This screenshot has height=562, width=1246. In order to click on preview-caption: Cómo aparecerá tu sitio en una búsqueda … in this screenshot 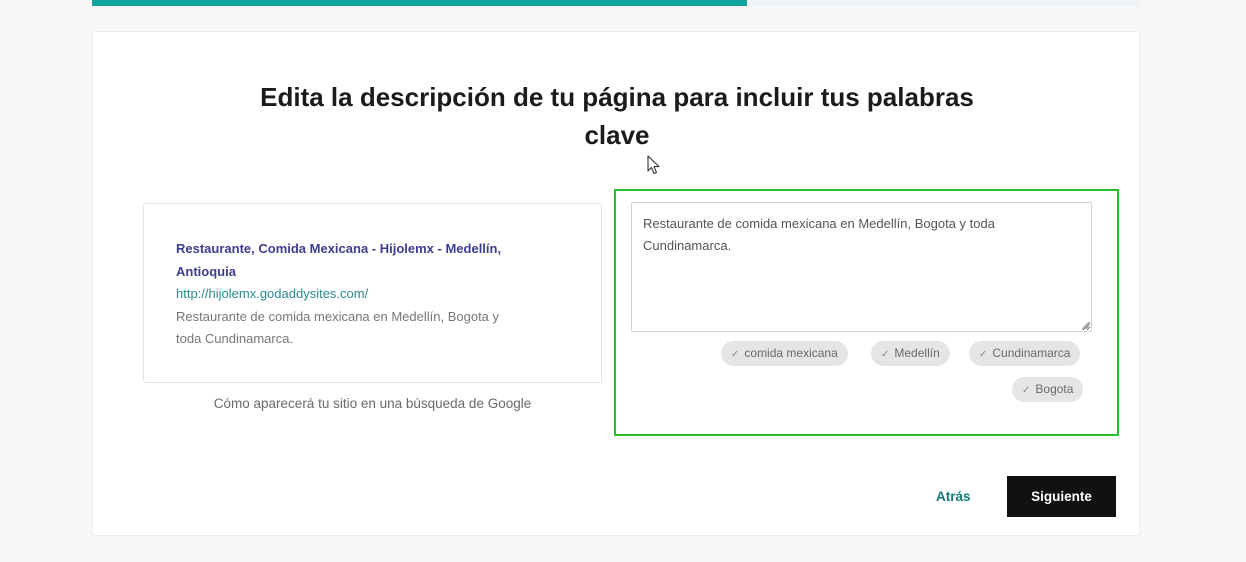, I will do `click(372, 403)`.